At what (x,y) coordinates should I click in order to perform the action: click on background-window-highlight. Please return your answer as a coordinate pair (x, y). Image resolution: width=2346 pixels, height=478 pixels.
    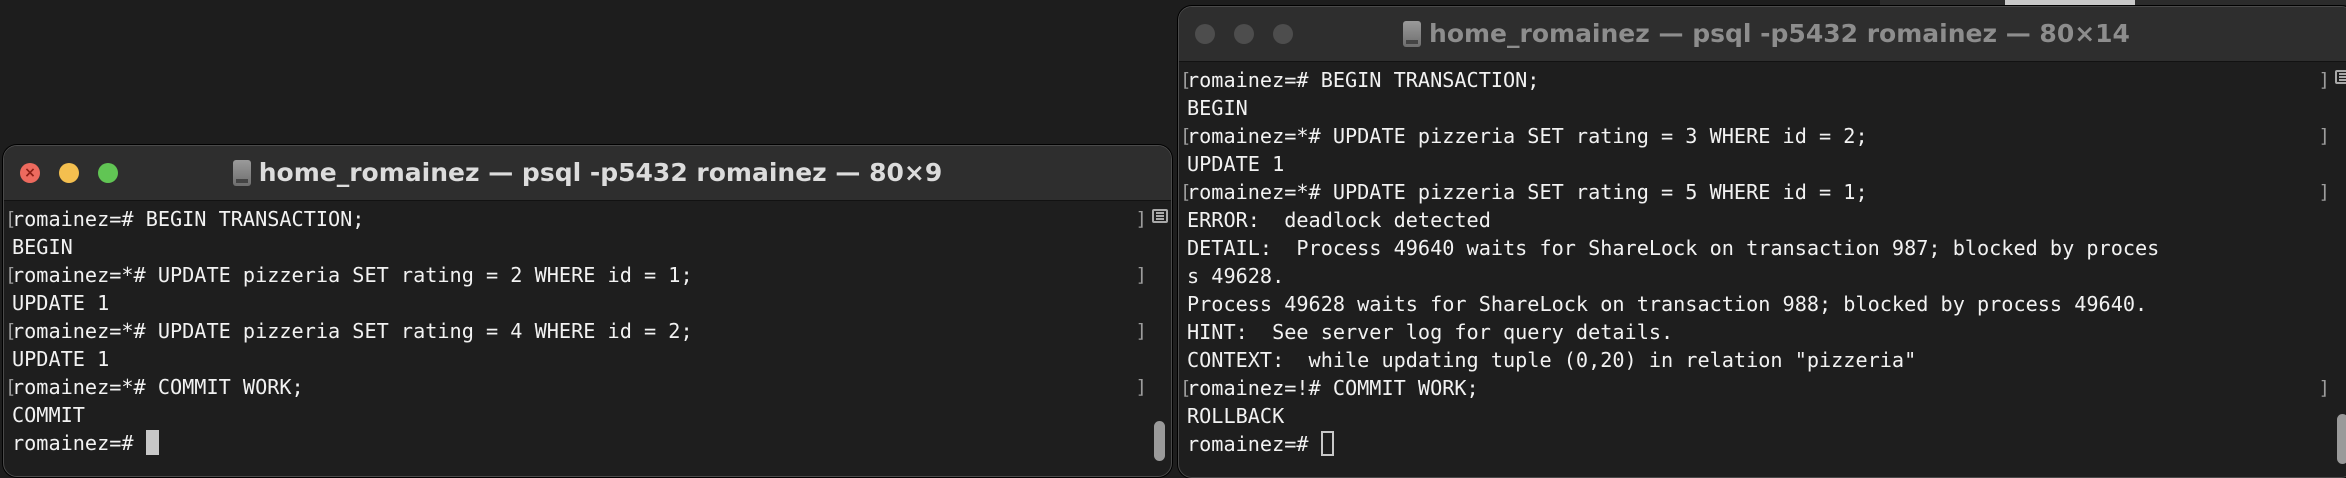
    Looking at the image, I should click on (2070, 2).